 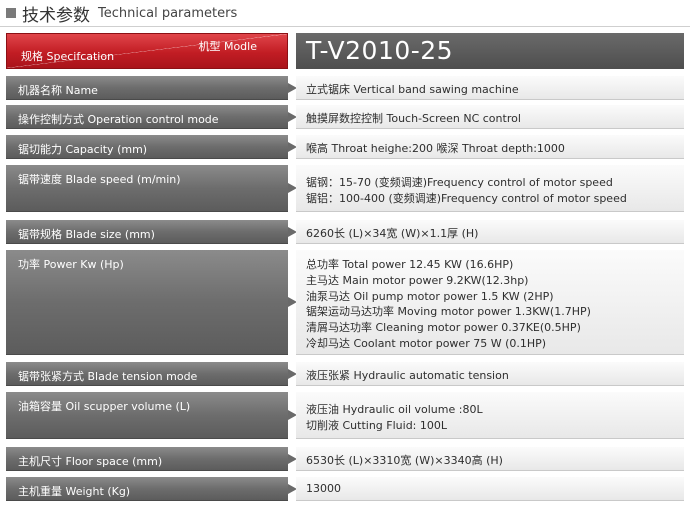 What do you see at coordinates (86, 234) in the screenshot?
I see `row-label: 锯带规格 Blade size (mm)` at bounding box center [86, 234].